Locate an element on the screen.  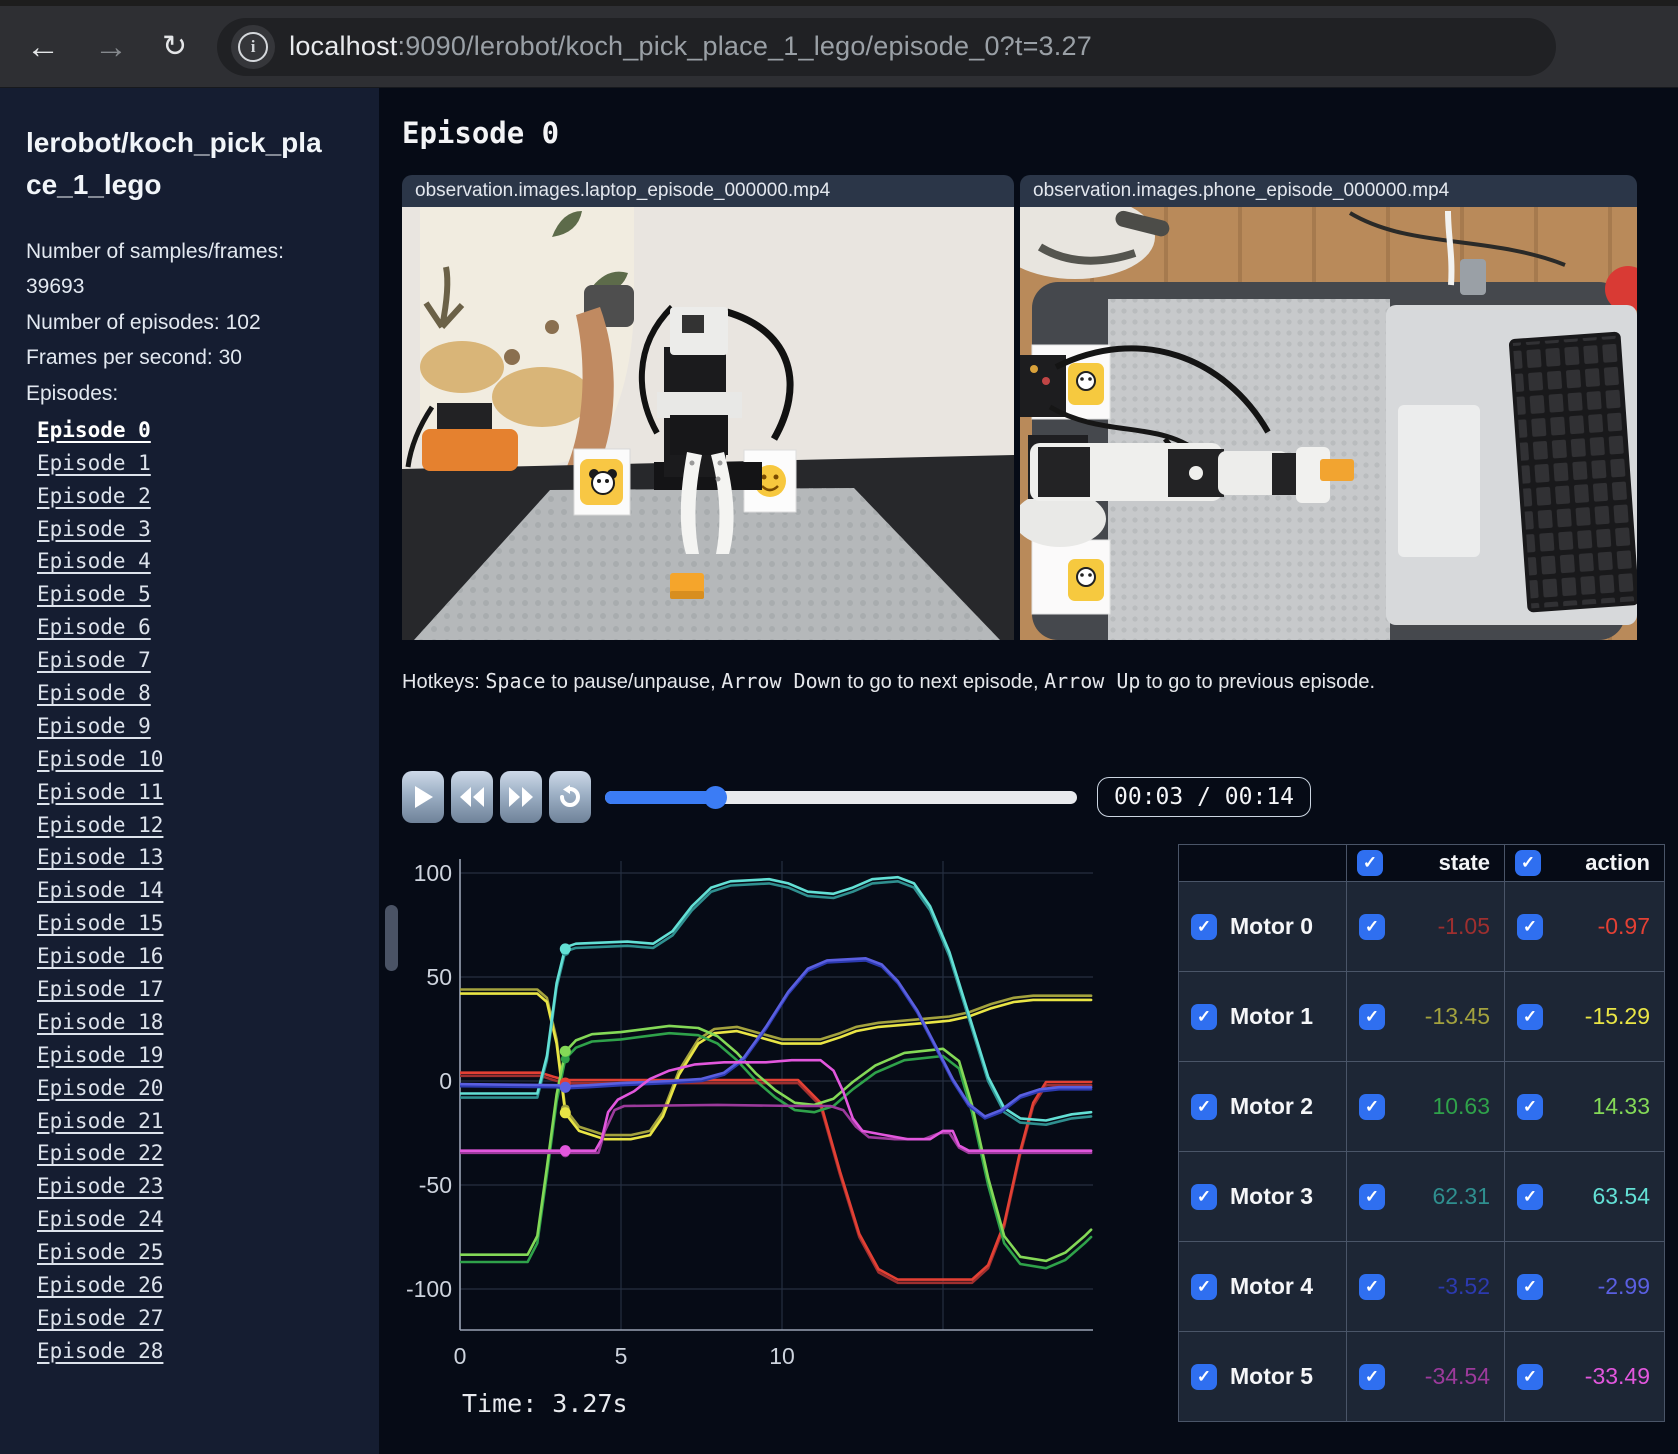
episode-link: Episode 14 is located at coordinates (100, 890).